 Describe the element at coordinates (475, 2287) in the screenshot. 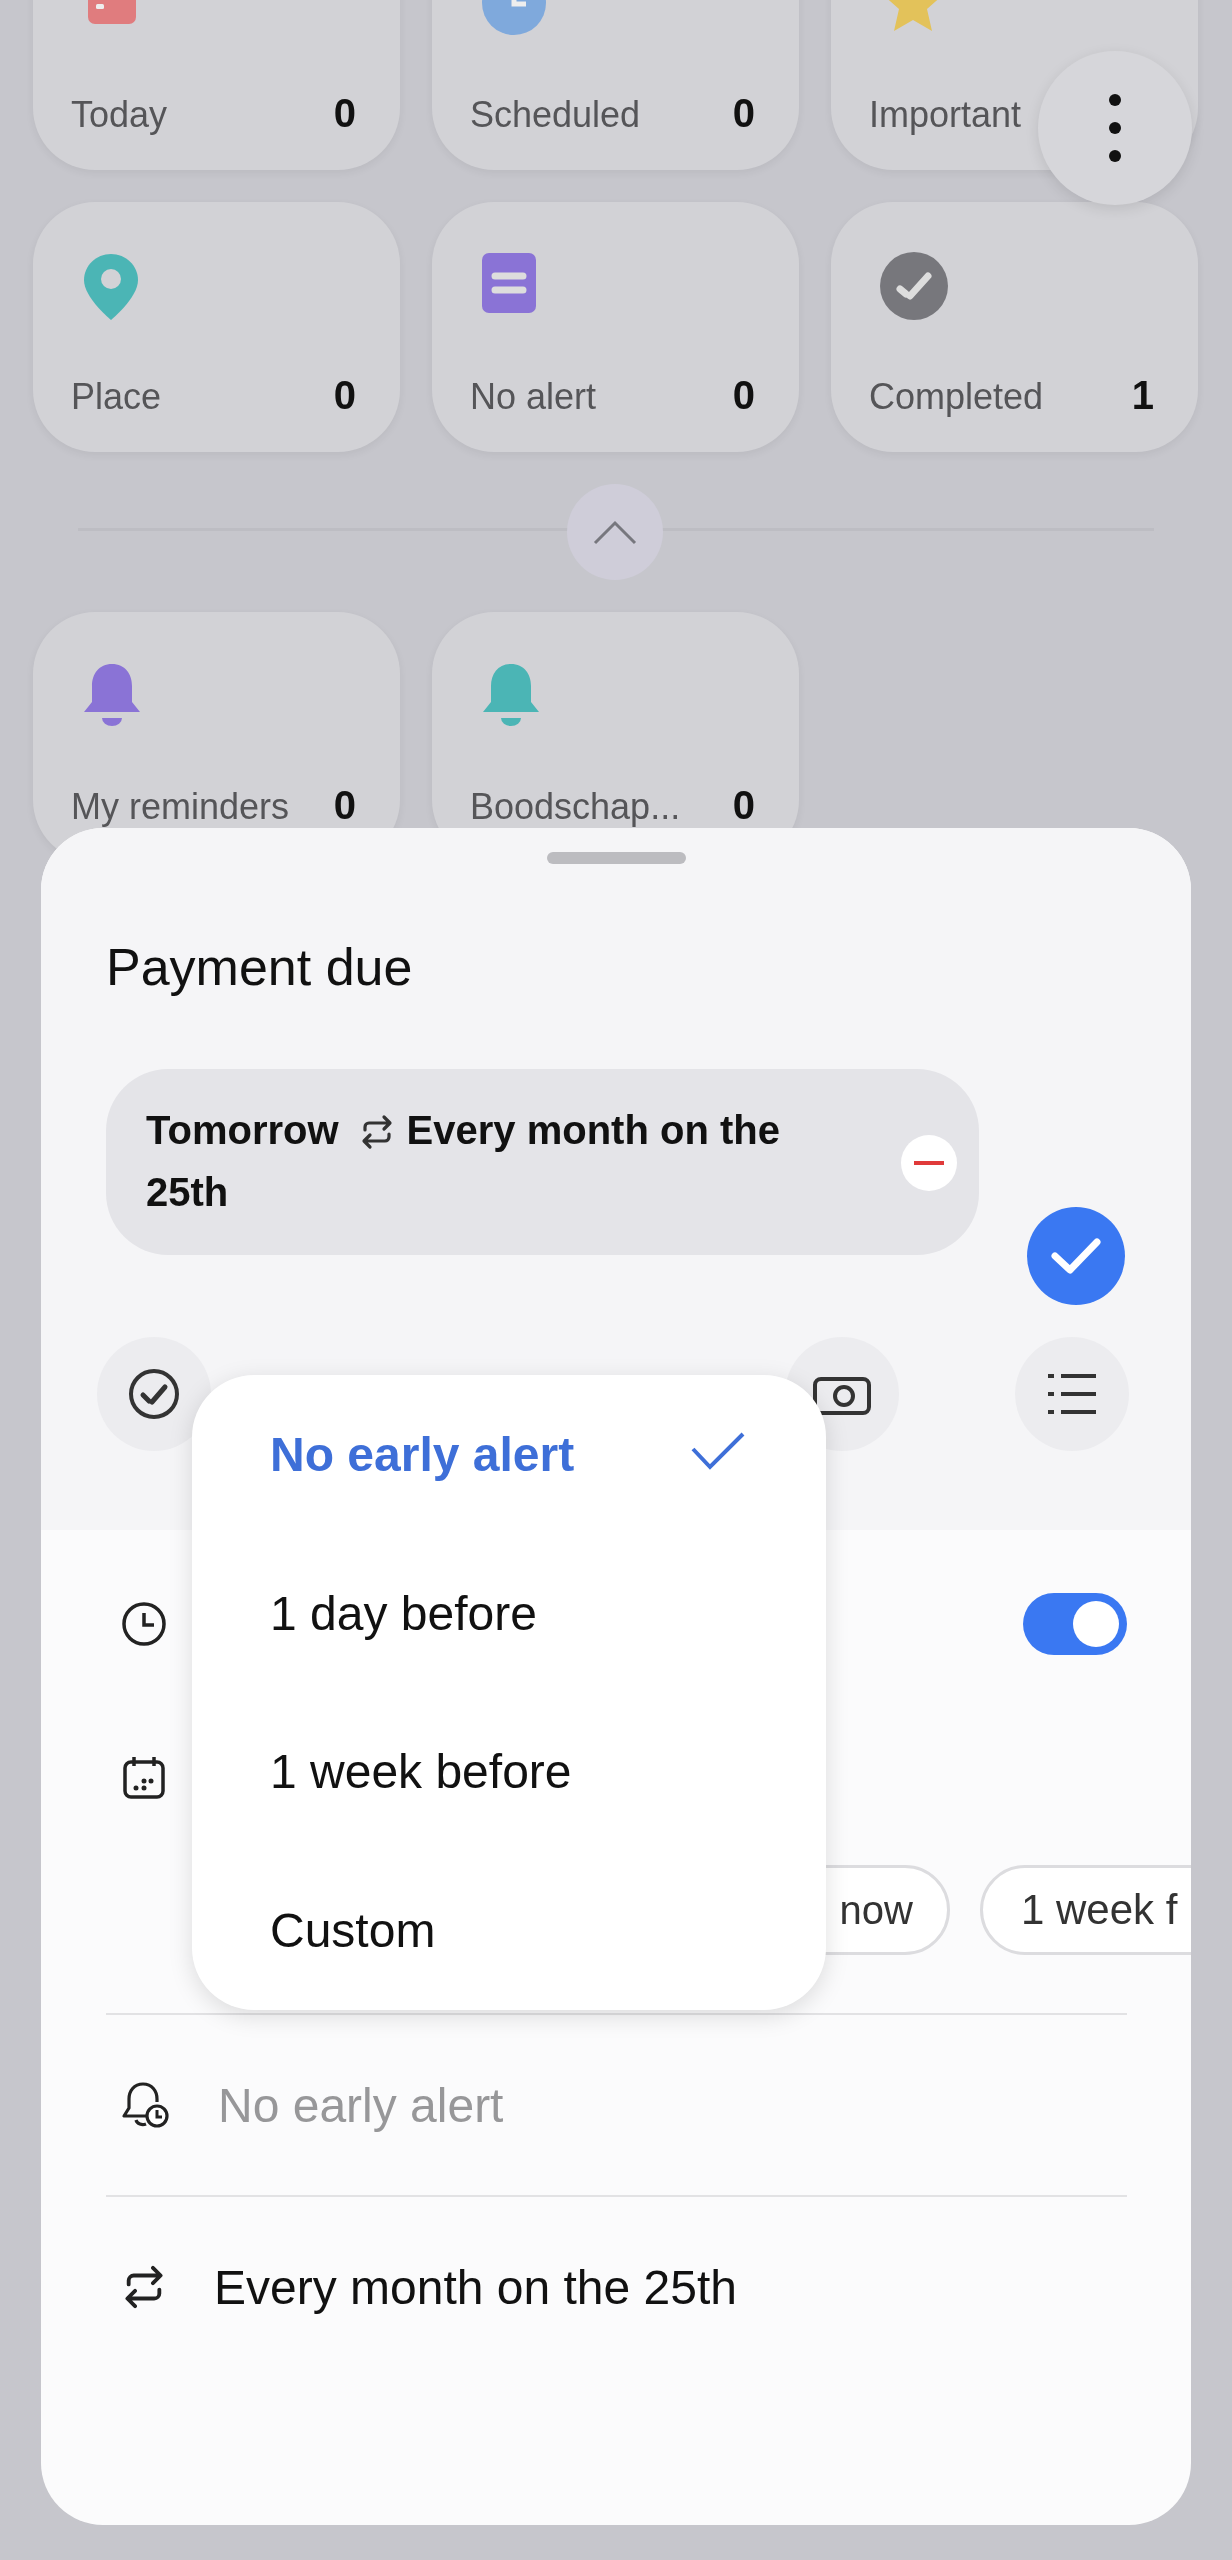

I see `repeat-value: Every month on the 25th` at that location.